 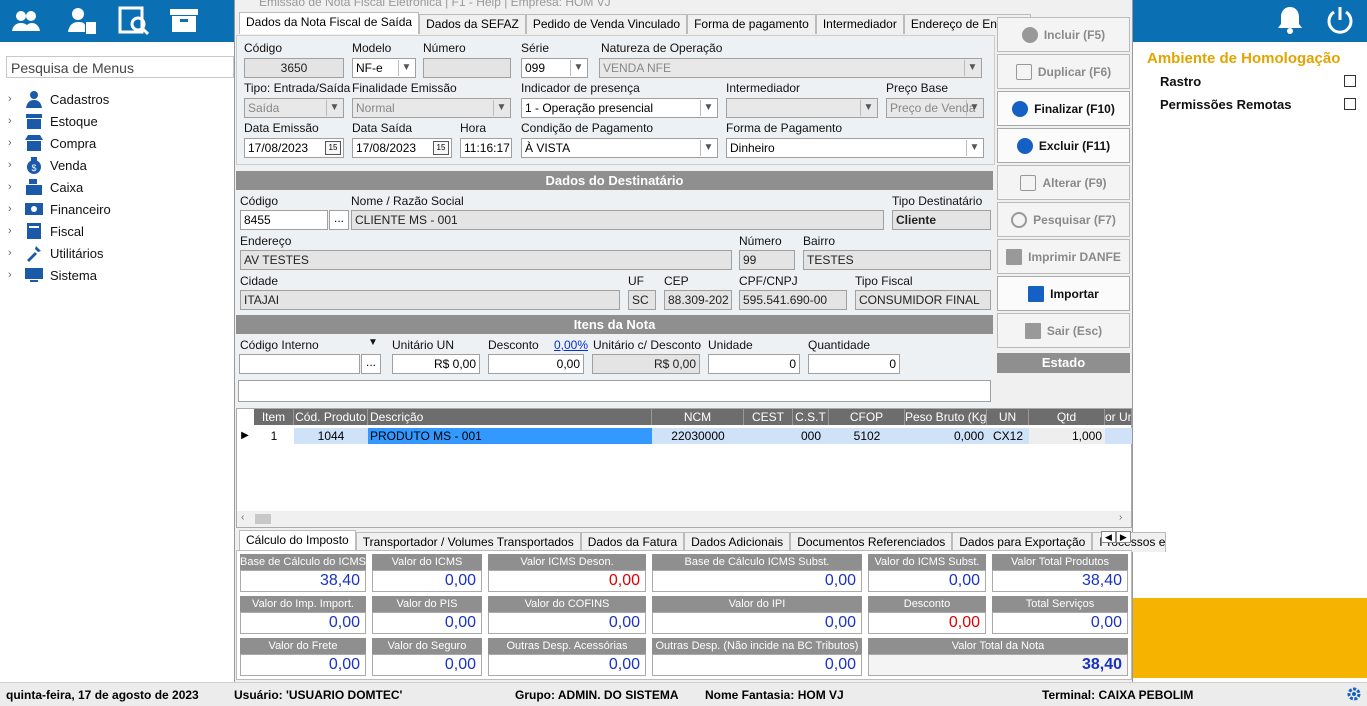 I want to click on preco-select: Preço de Venda ▼, so click(x=935, y=108).